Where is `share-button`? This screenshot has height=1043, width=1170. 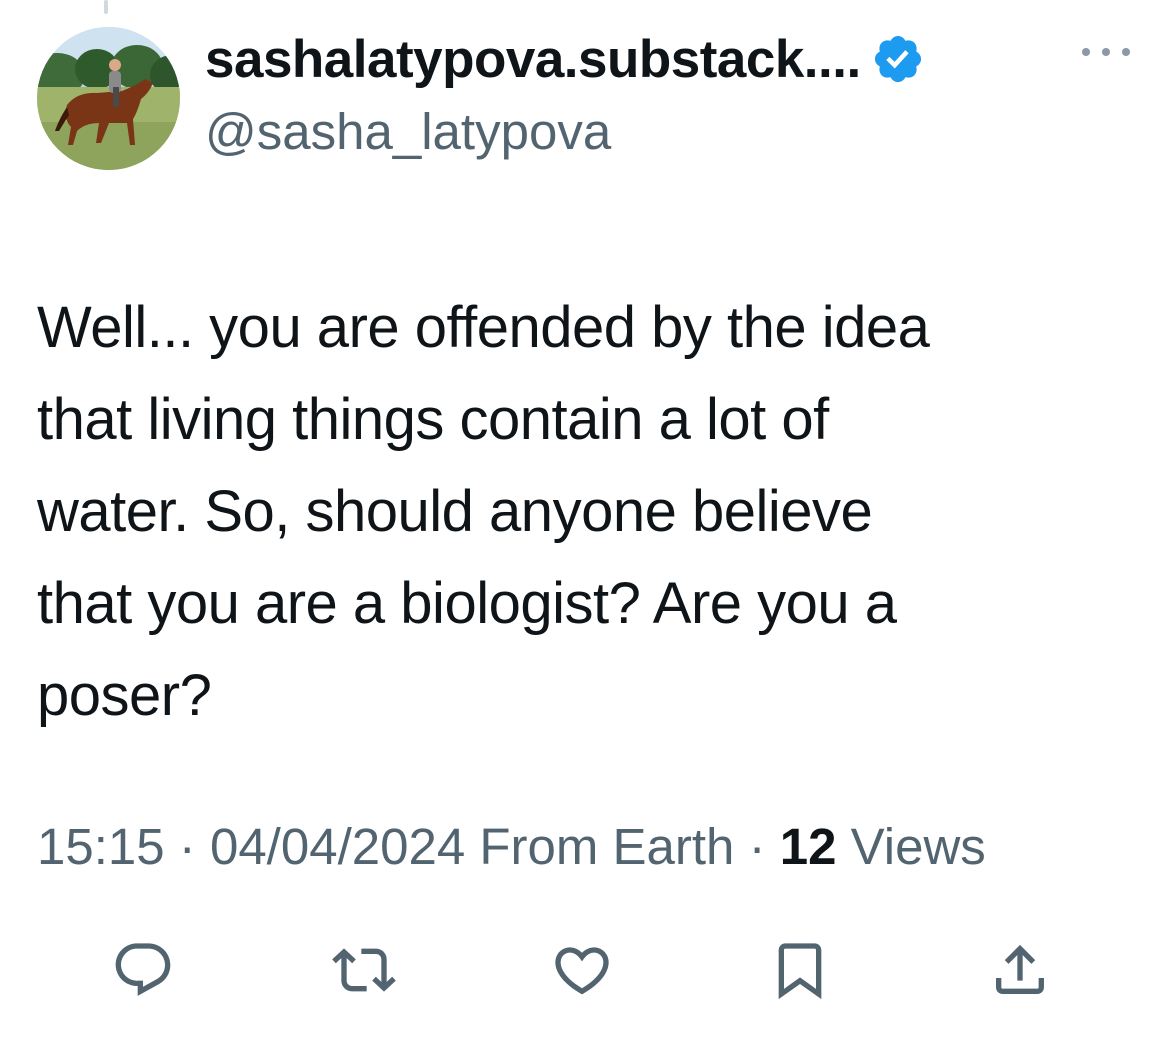
share-button is located at coordinates (1020, 970).